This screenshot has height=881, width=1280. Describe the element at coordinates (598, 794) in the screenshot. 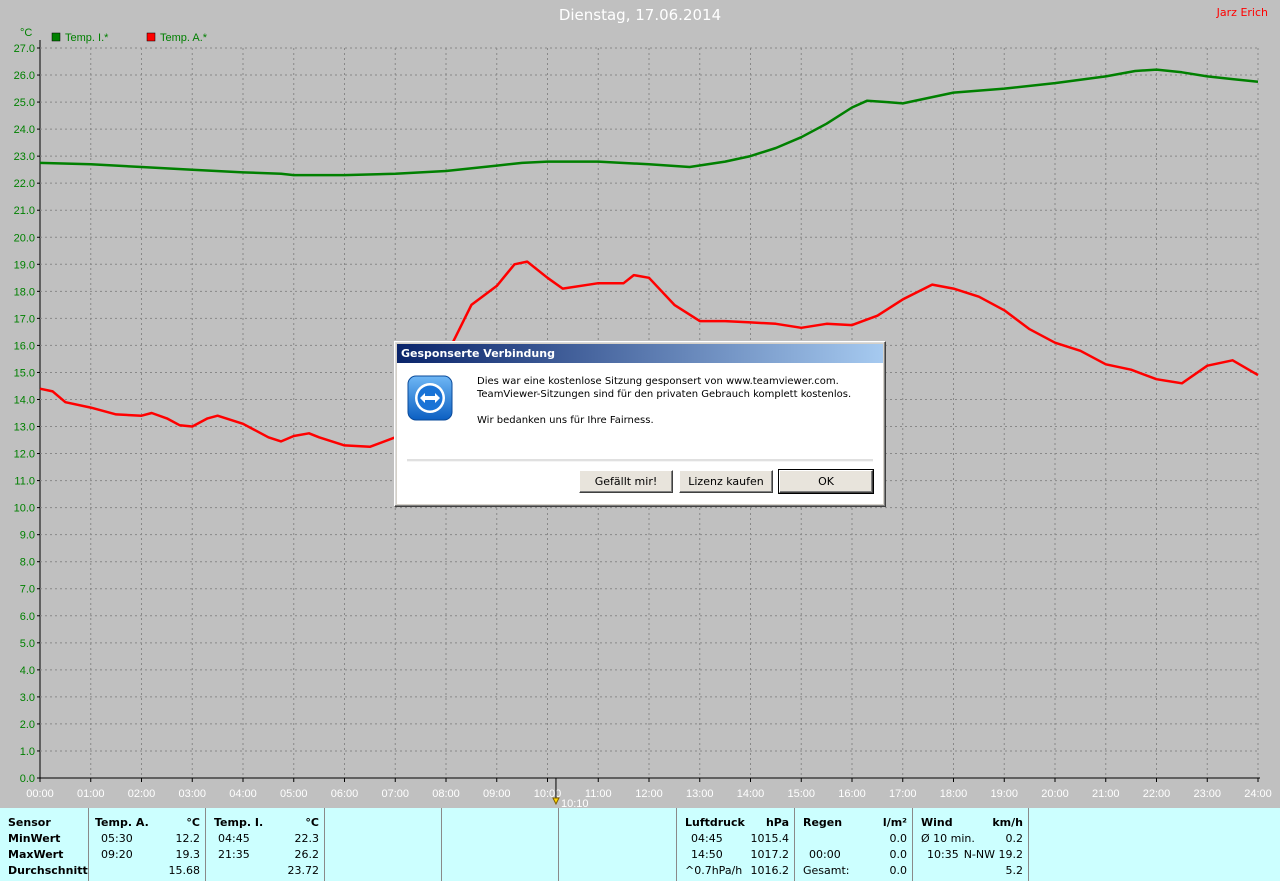

I see `x-tick-label: 11:00` at that location.